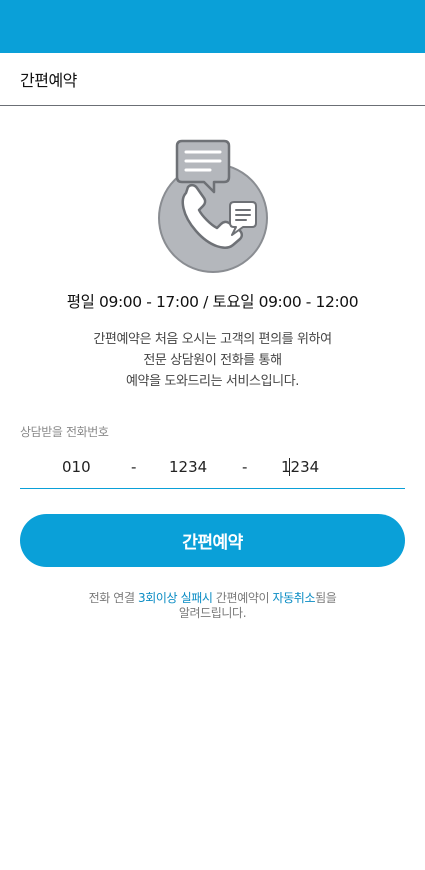 Image resolution: width=425 pixels, height=870 pixels. What do you see at coordinates (175, 598) in the screenshot?
I see `notice-highlight: 3회이상 실패시` at bounding box center [175, 598].